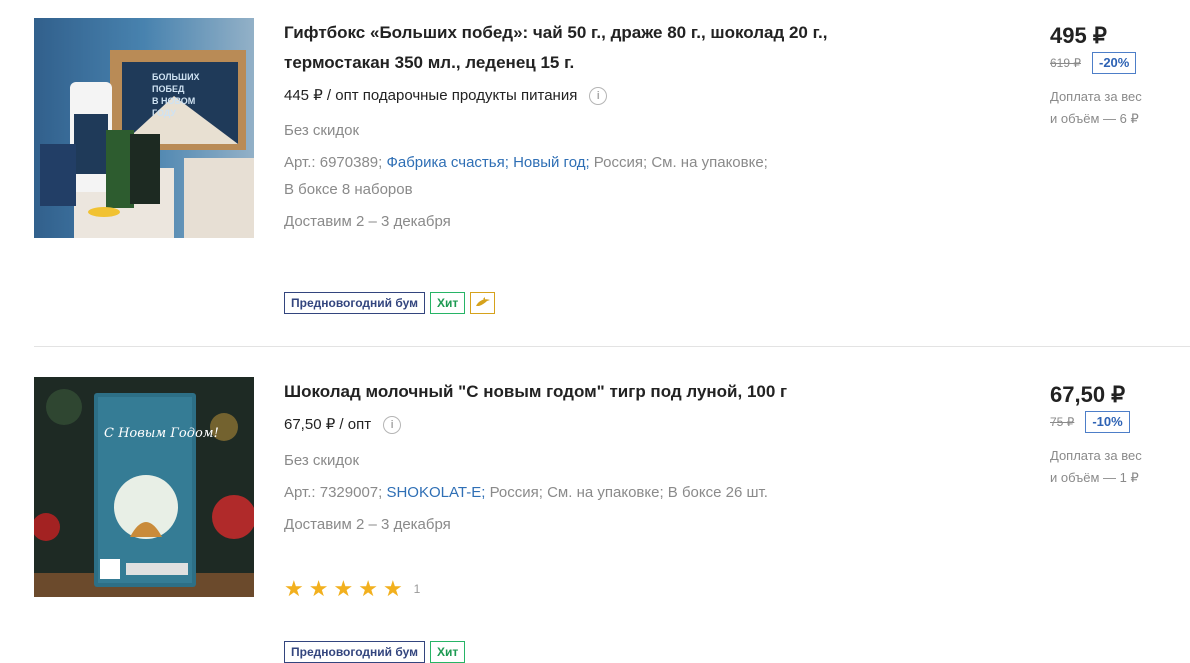 This screenshot has height=663, width=1190. Describe the element at coordinates (1114, 63) in the screenshot. I see `discount-badge: -20%` at that location.